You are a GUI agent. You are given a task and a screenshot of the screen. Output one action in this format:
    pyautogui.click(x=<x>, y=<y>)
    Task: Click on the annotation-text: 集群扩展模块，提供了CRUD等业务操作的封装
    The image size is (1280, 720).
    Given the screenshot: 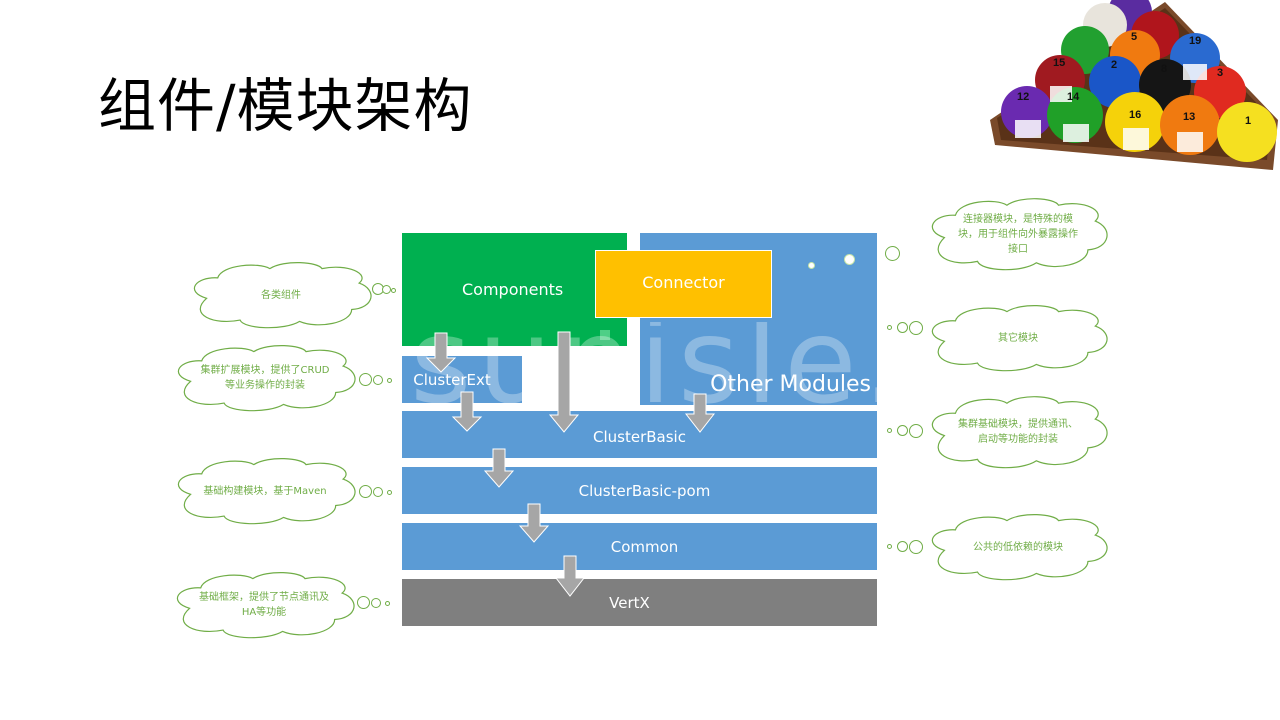 What is the action you would take?
    pyautogui.click(x=265, y=378)
    